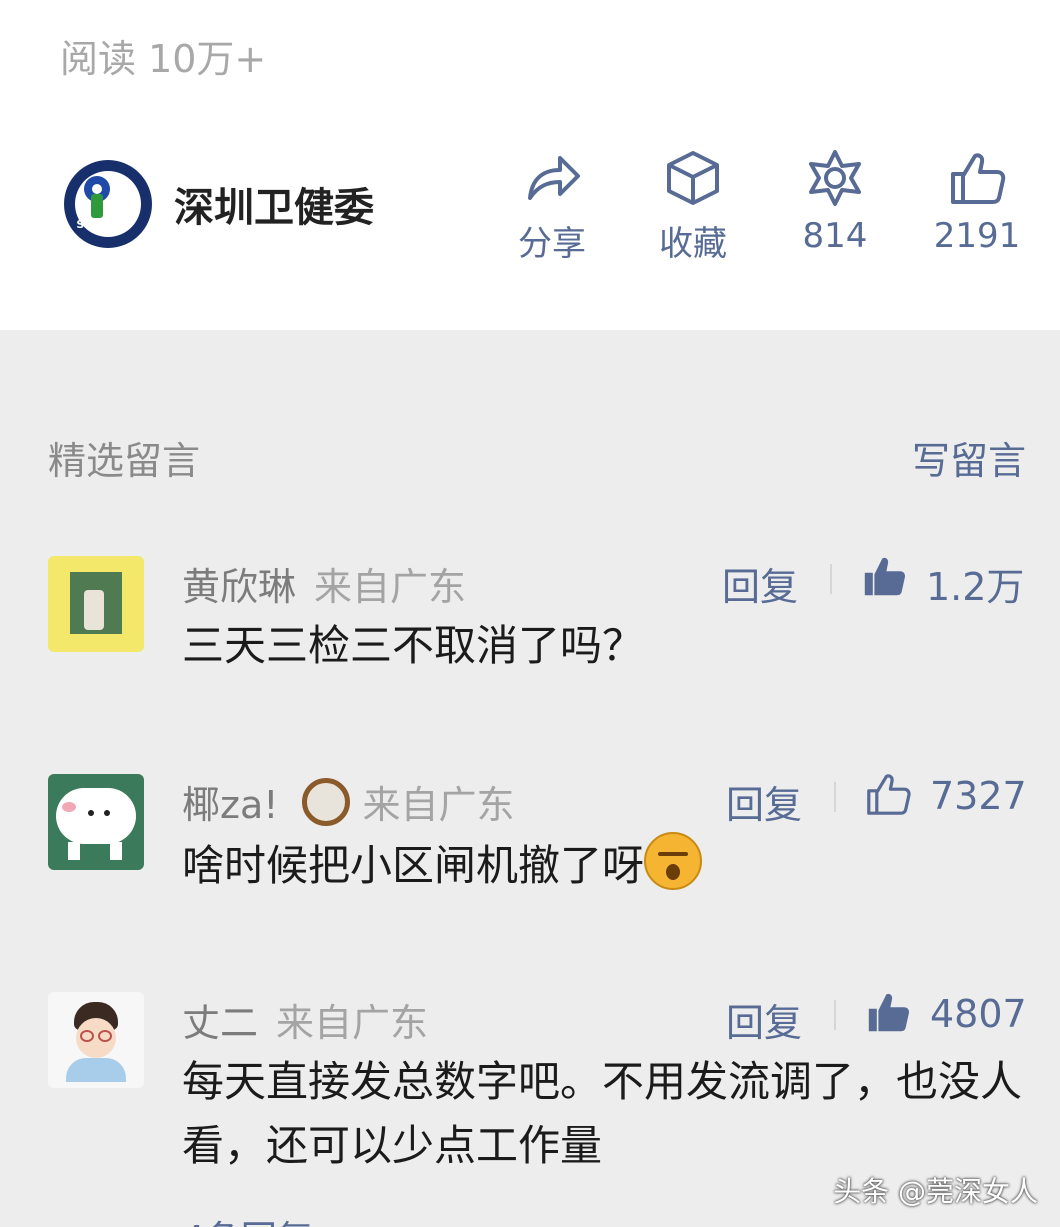  I want to click on comments-title: 精选留言, so click(124, 461).